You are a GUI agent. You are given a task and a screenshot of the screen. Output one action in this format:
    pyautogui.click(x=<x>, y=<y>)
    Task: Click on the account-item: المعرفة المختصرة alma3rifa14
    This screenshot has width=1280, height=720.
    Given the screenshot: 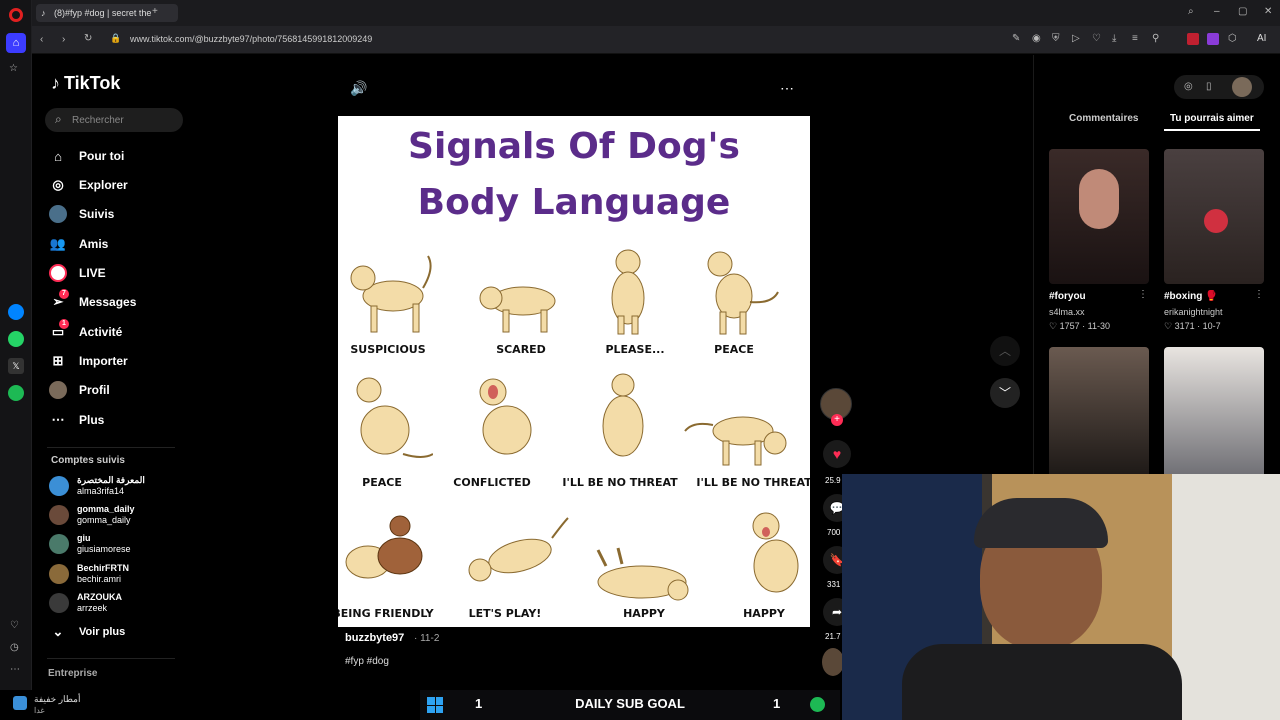 What is the action you would take?
    pyautogui.click(x=97, y=486)
    